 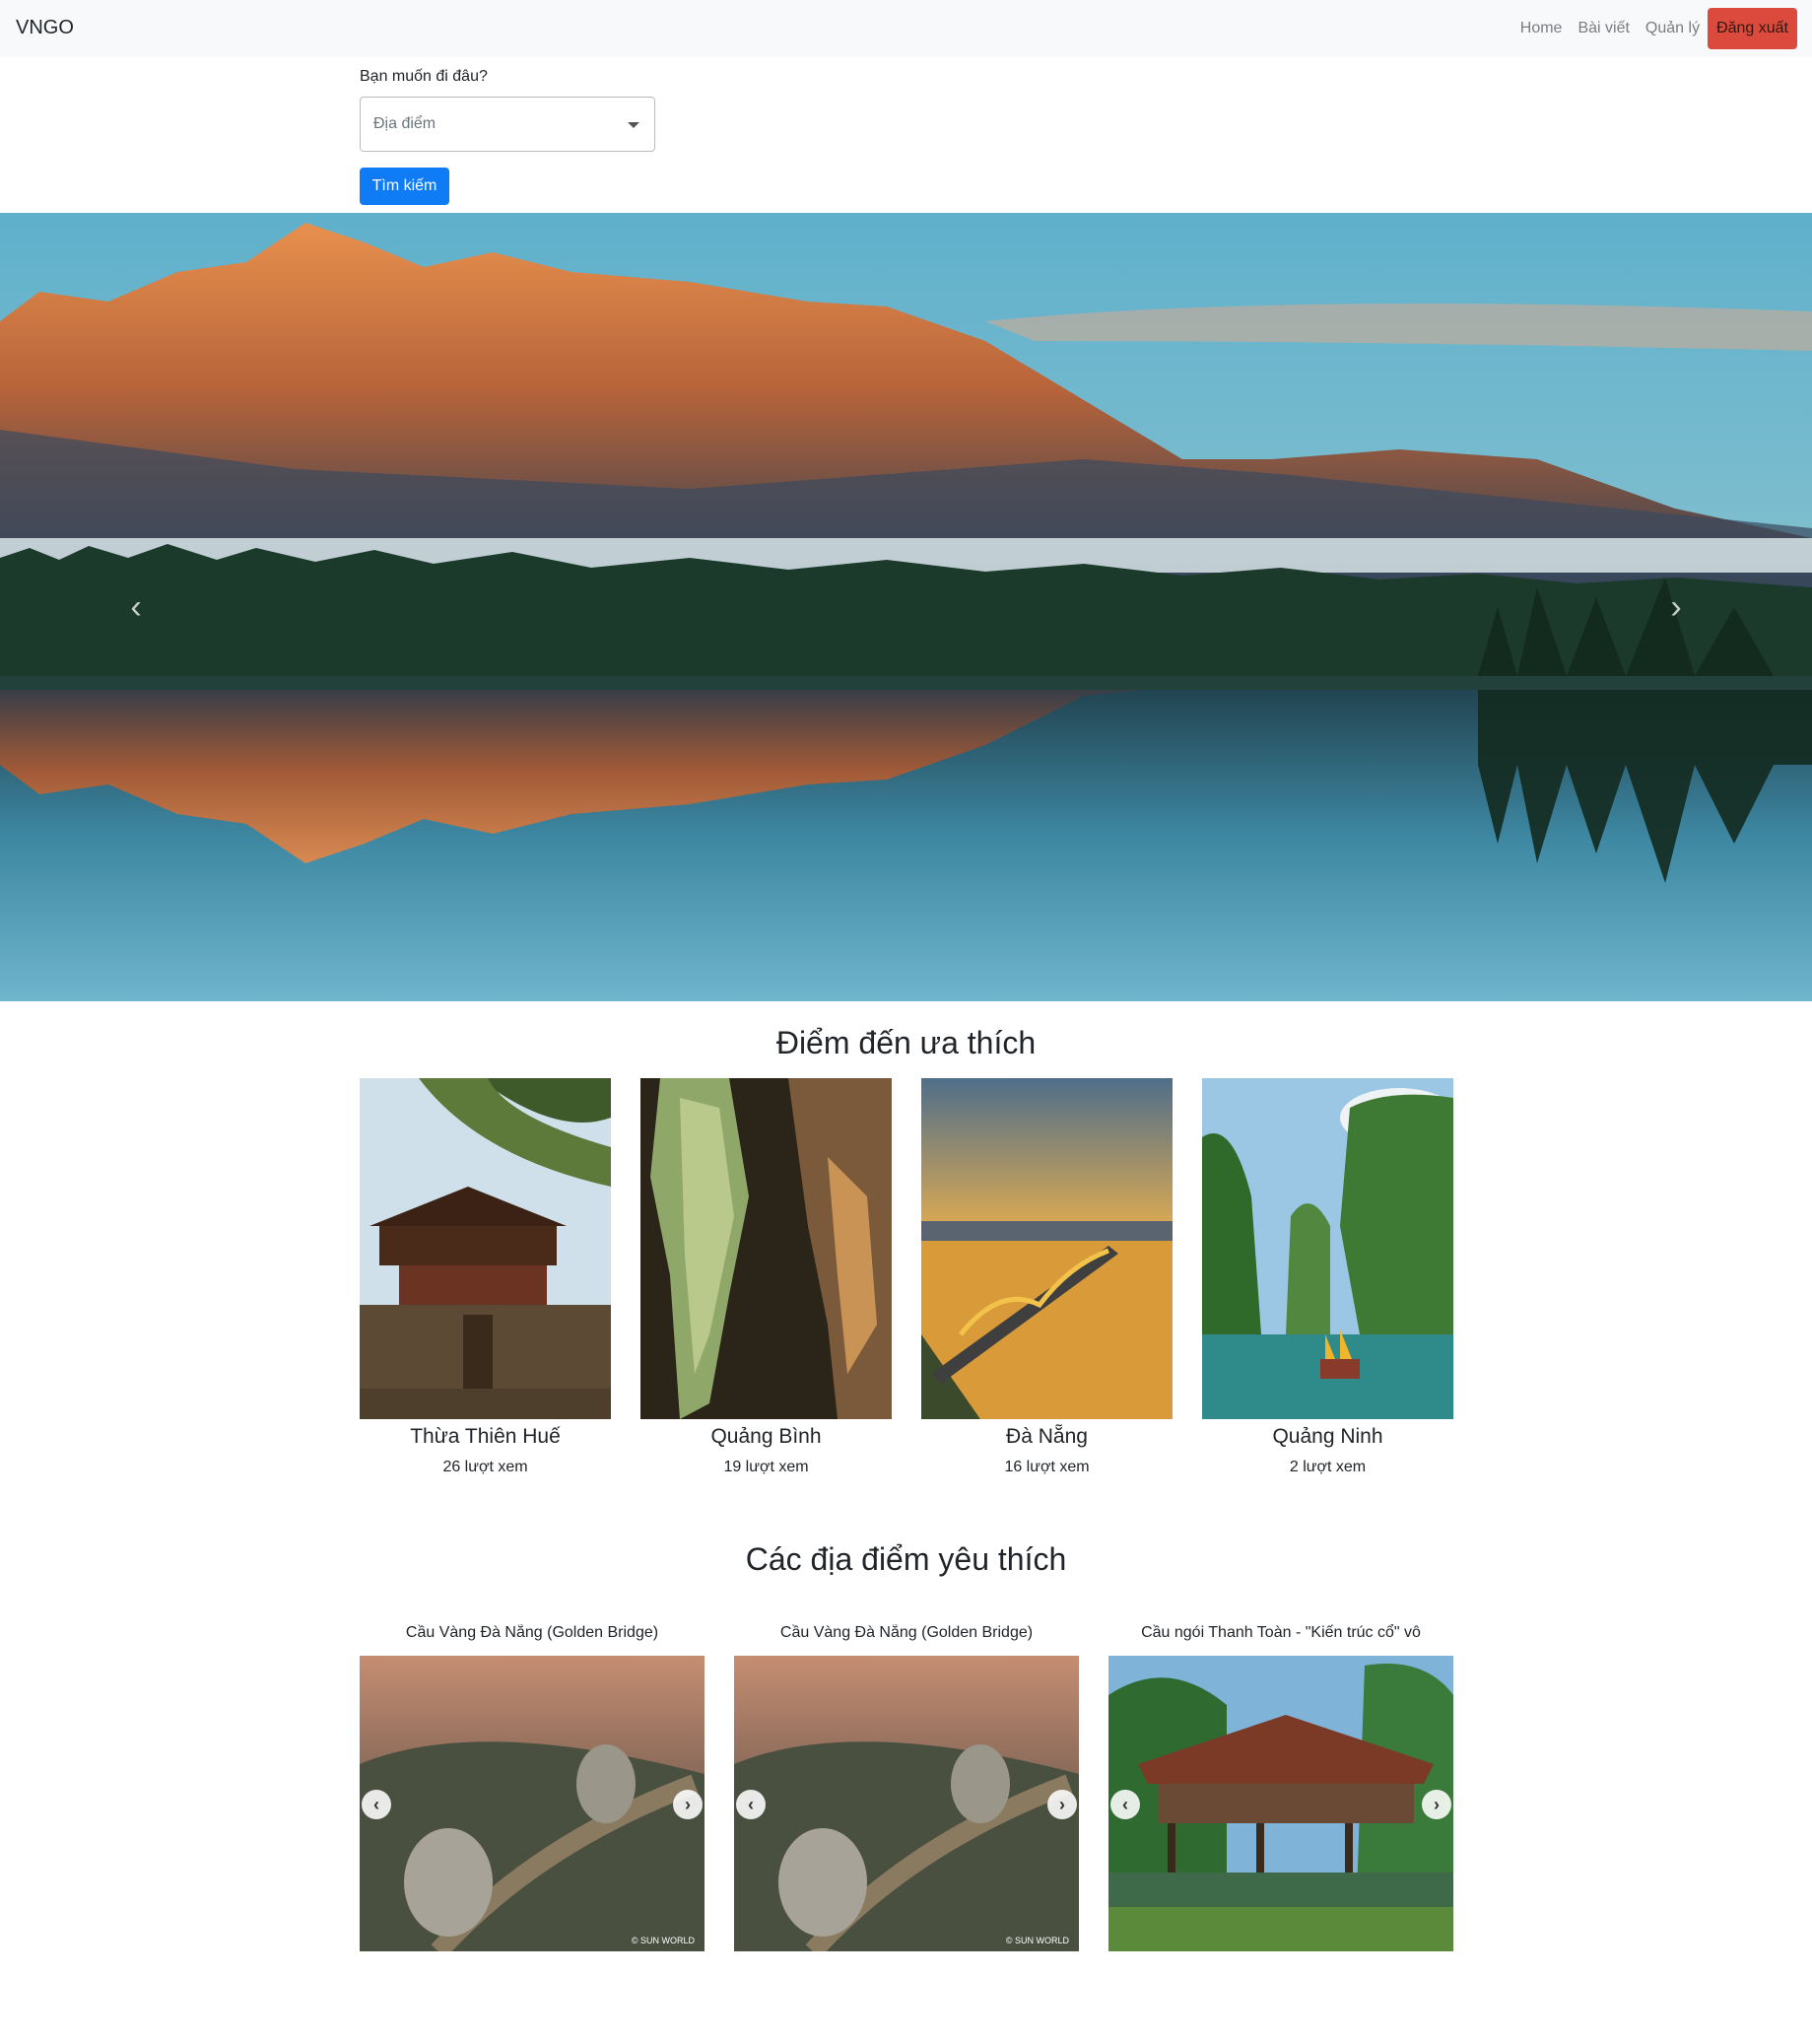 What do you see at coordinates (136, 607) in the screenshot?
I see `hero-prev-icon: ‹` at bounding box center [136, 607].